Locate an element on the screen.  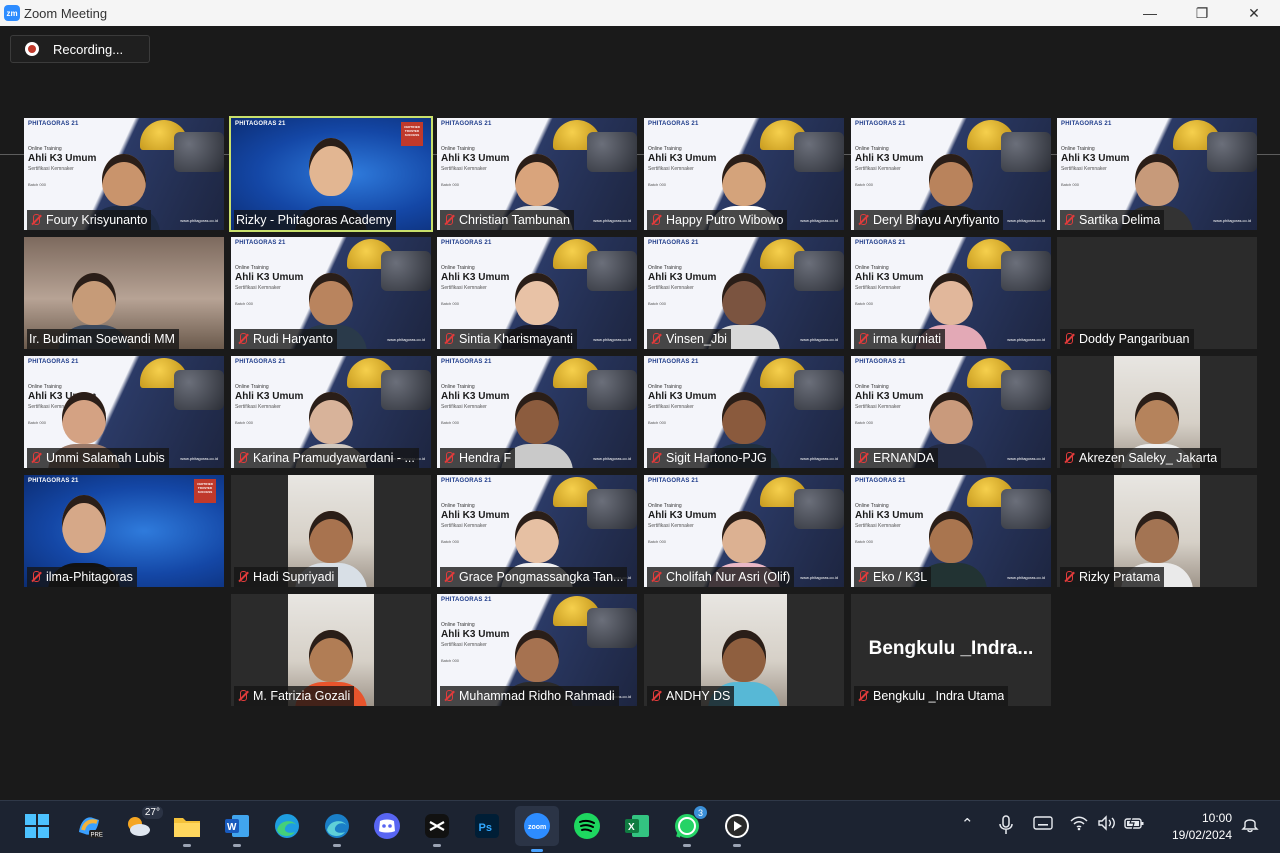
participant-name: Akrezen Saleky_ Jakarta is located at coordinates (1148, 458).